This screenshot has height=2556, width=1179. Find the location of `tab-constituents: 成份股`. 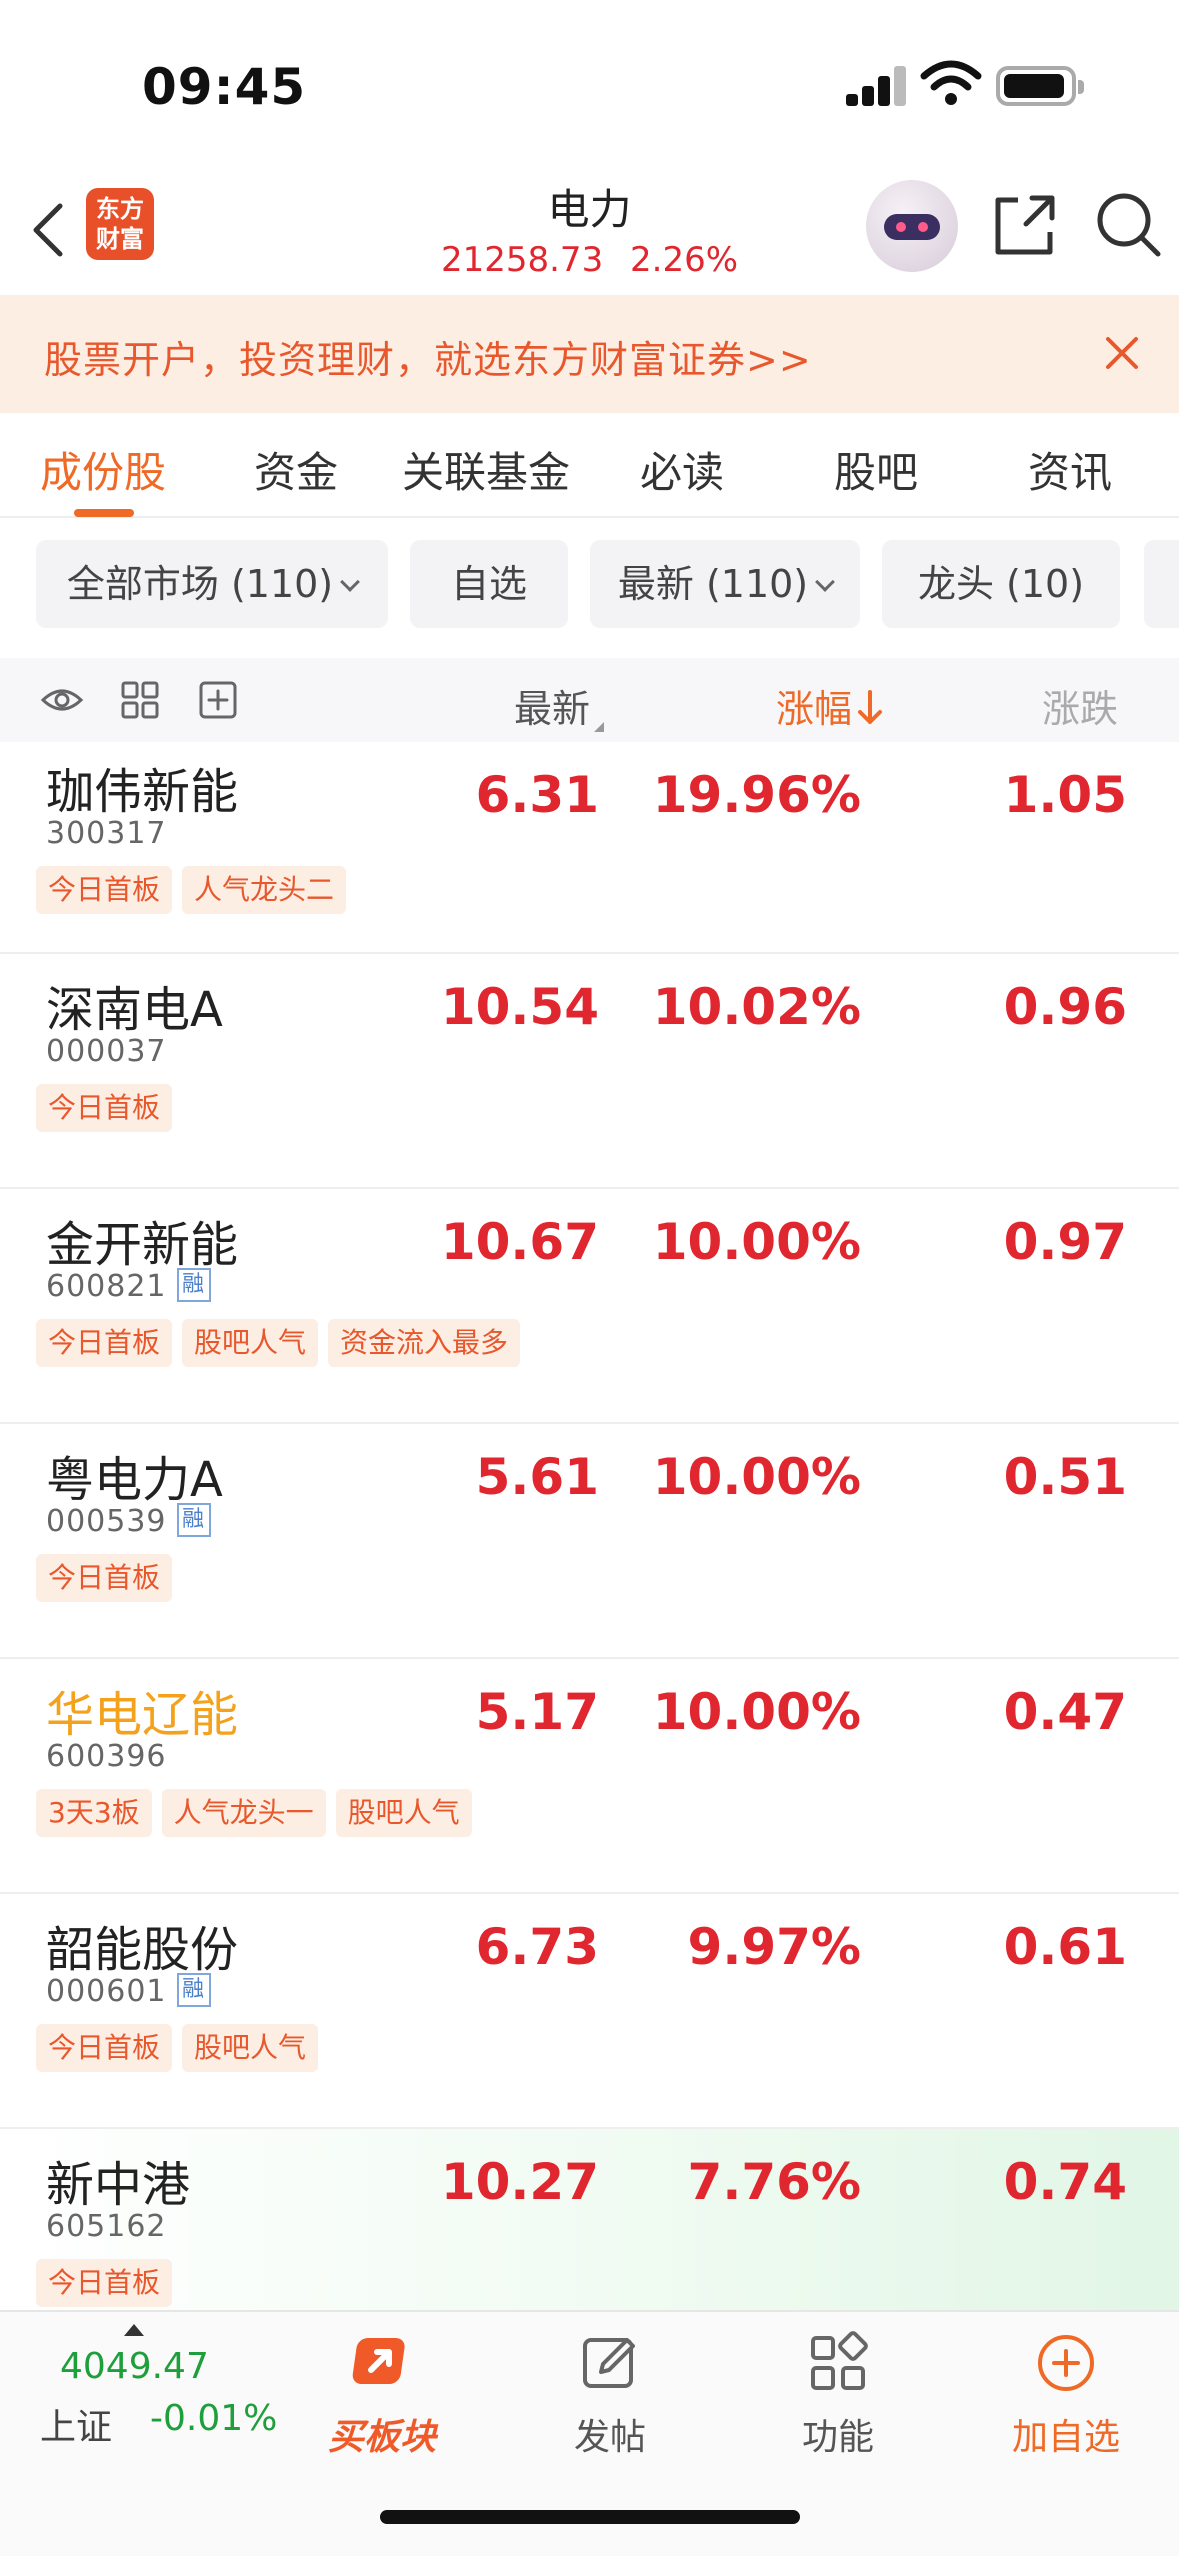

tab-constituents: 成份股 is located at coordinates (103, 469).